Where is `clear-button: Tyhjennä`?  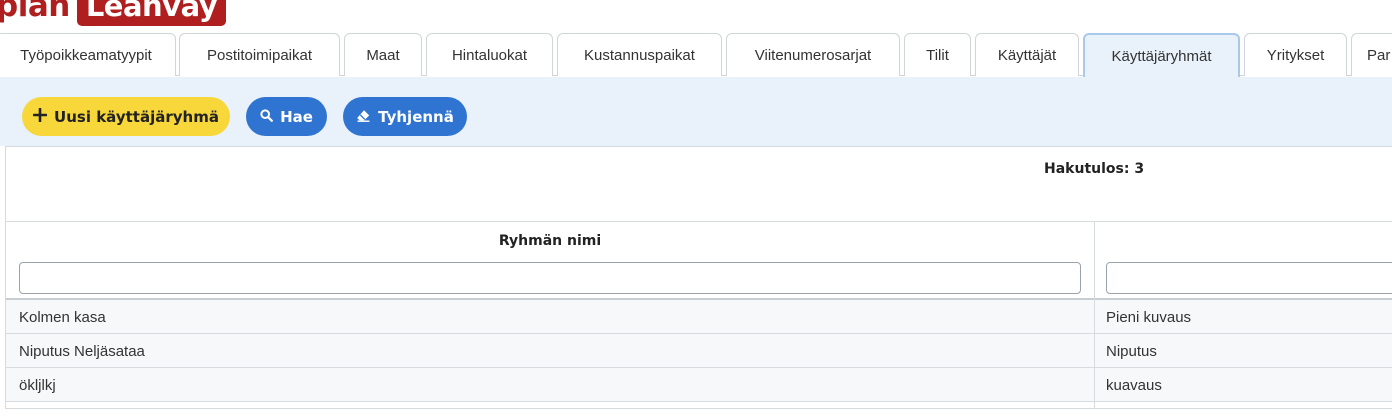
clear-button: Tyhjennä is located at coordinates (405, 116).